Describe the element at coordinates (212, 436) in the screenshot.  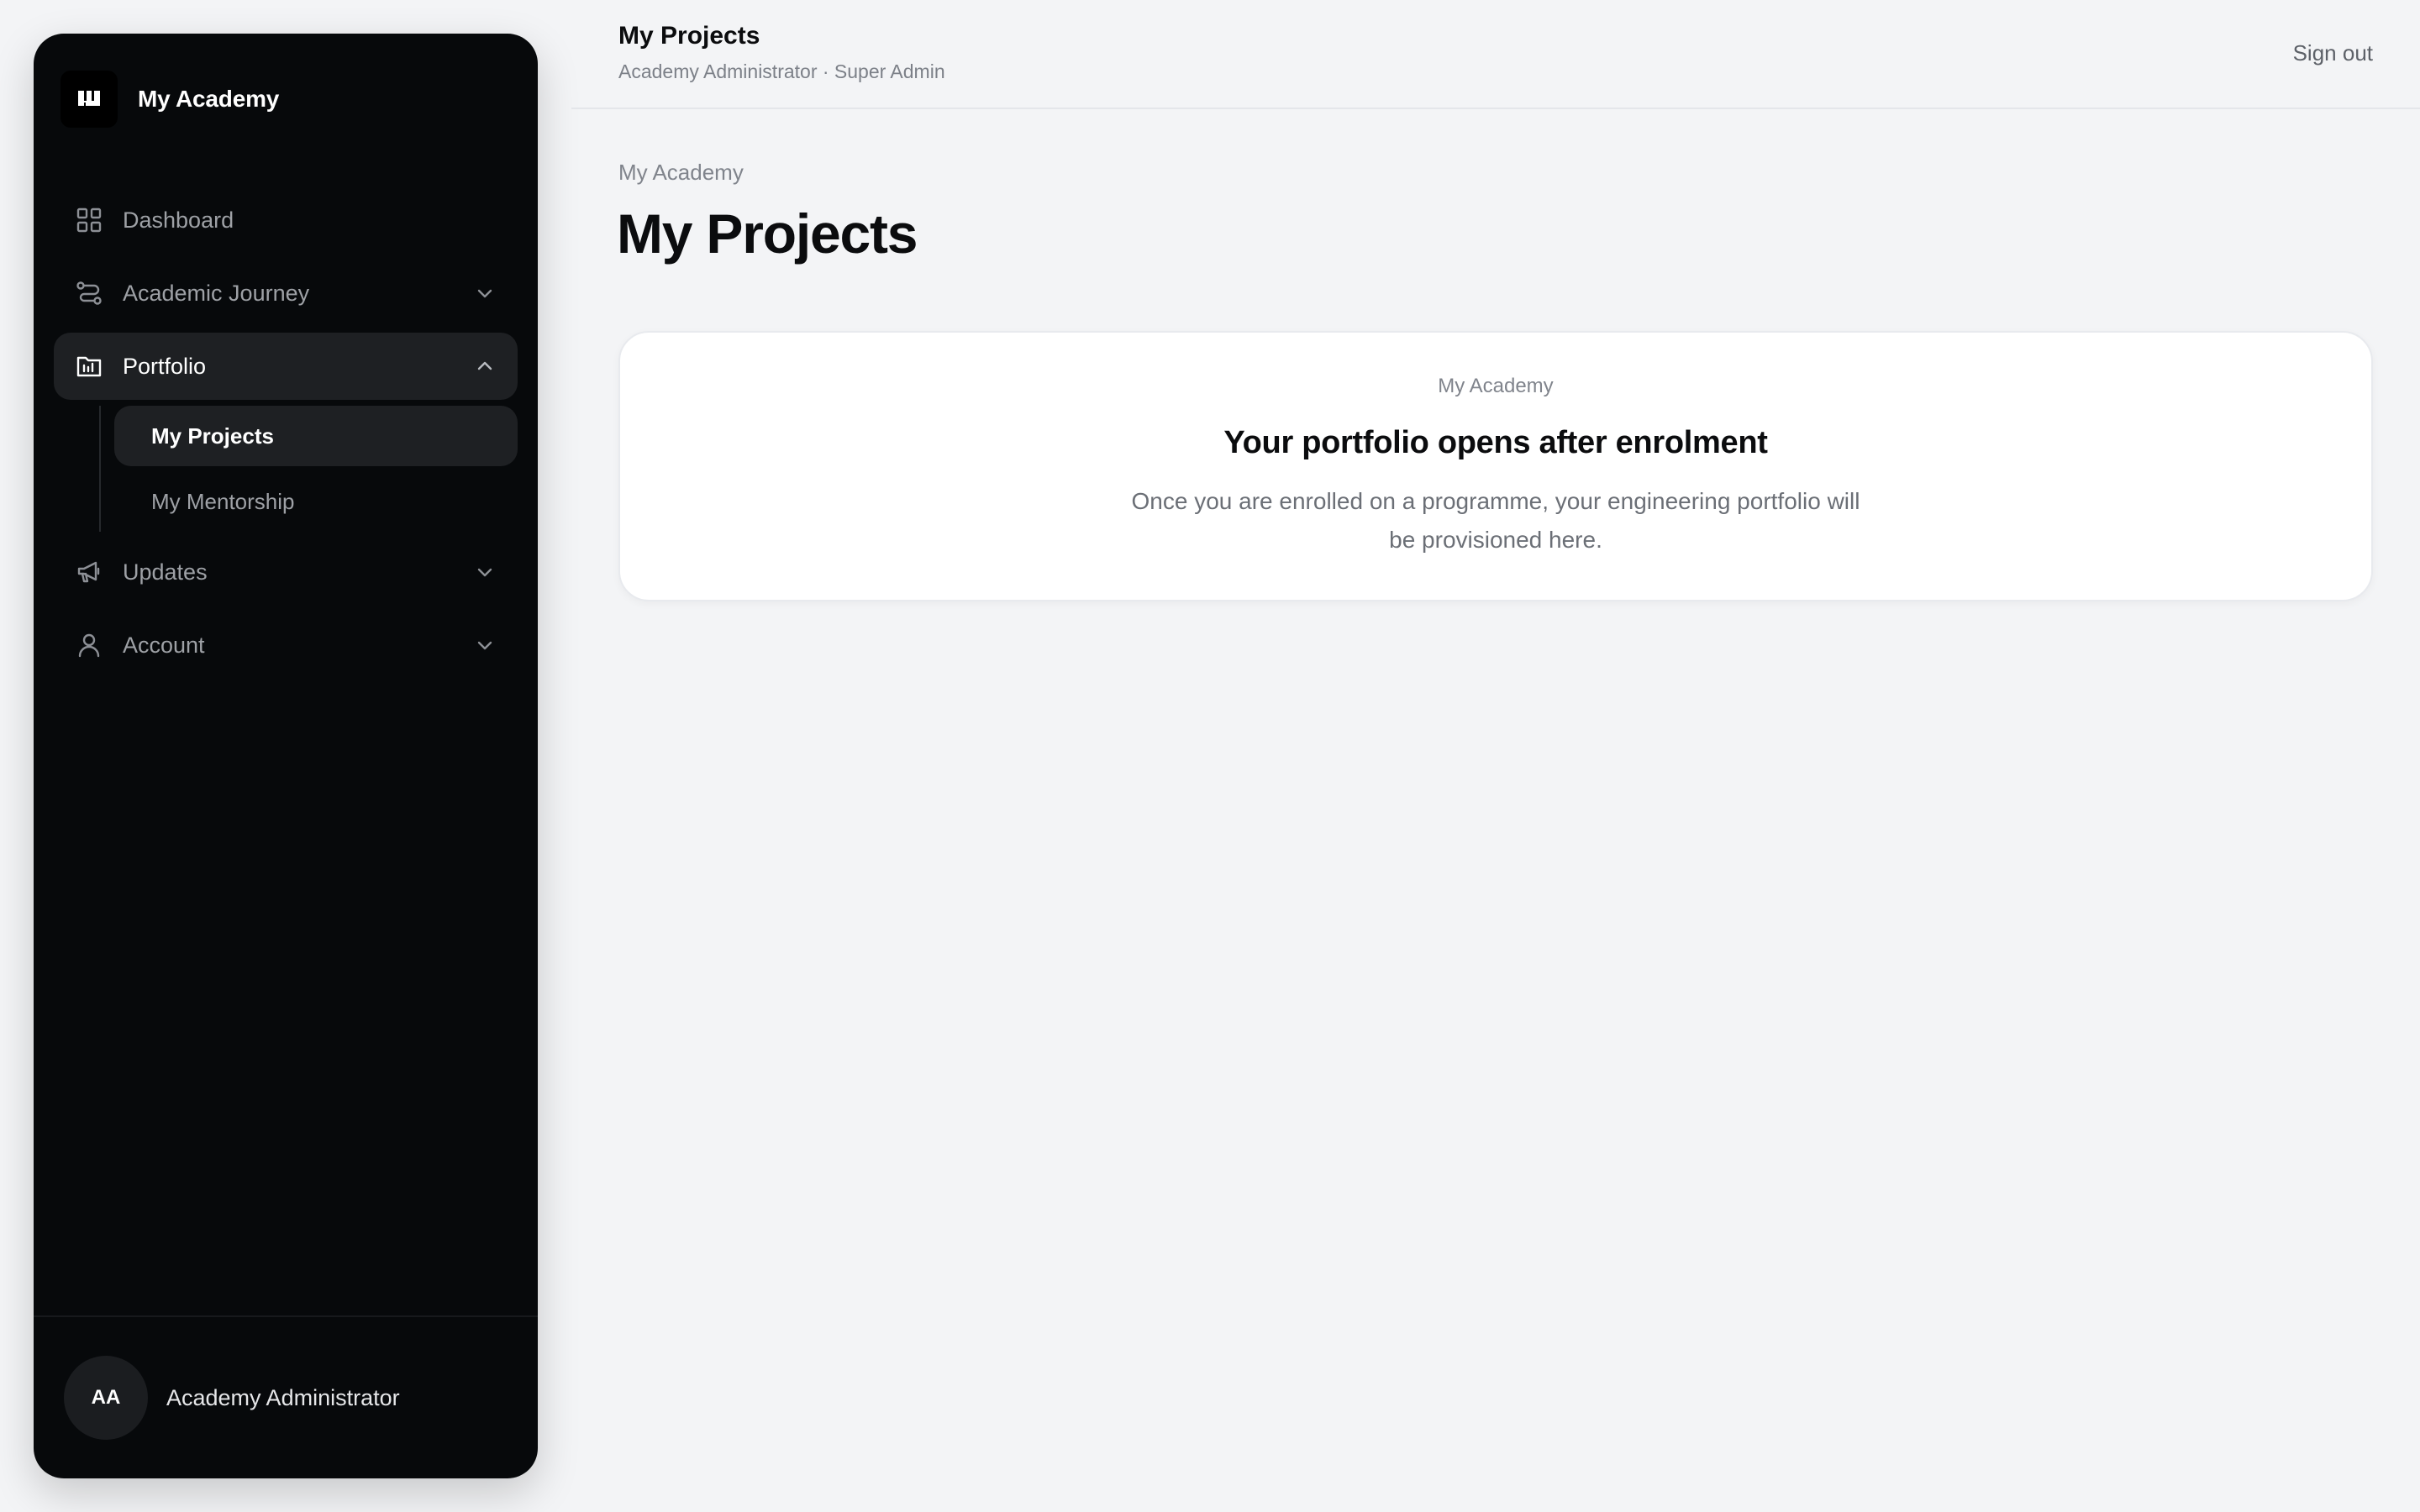
I see `sidebar-subitem-label: My Projects` at that location.